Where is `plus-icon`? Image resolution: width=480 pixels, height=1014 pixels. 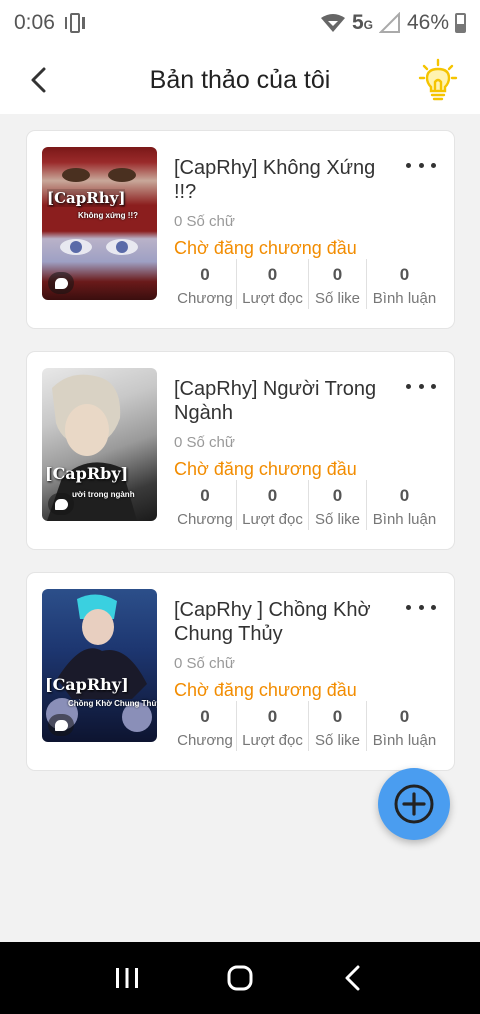 plus-icon is located at coordinates (414, 804).